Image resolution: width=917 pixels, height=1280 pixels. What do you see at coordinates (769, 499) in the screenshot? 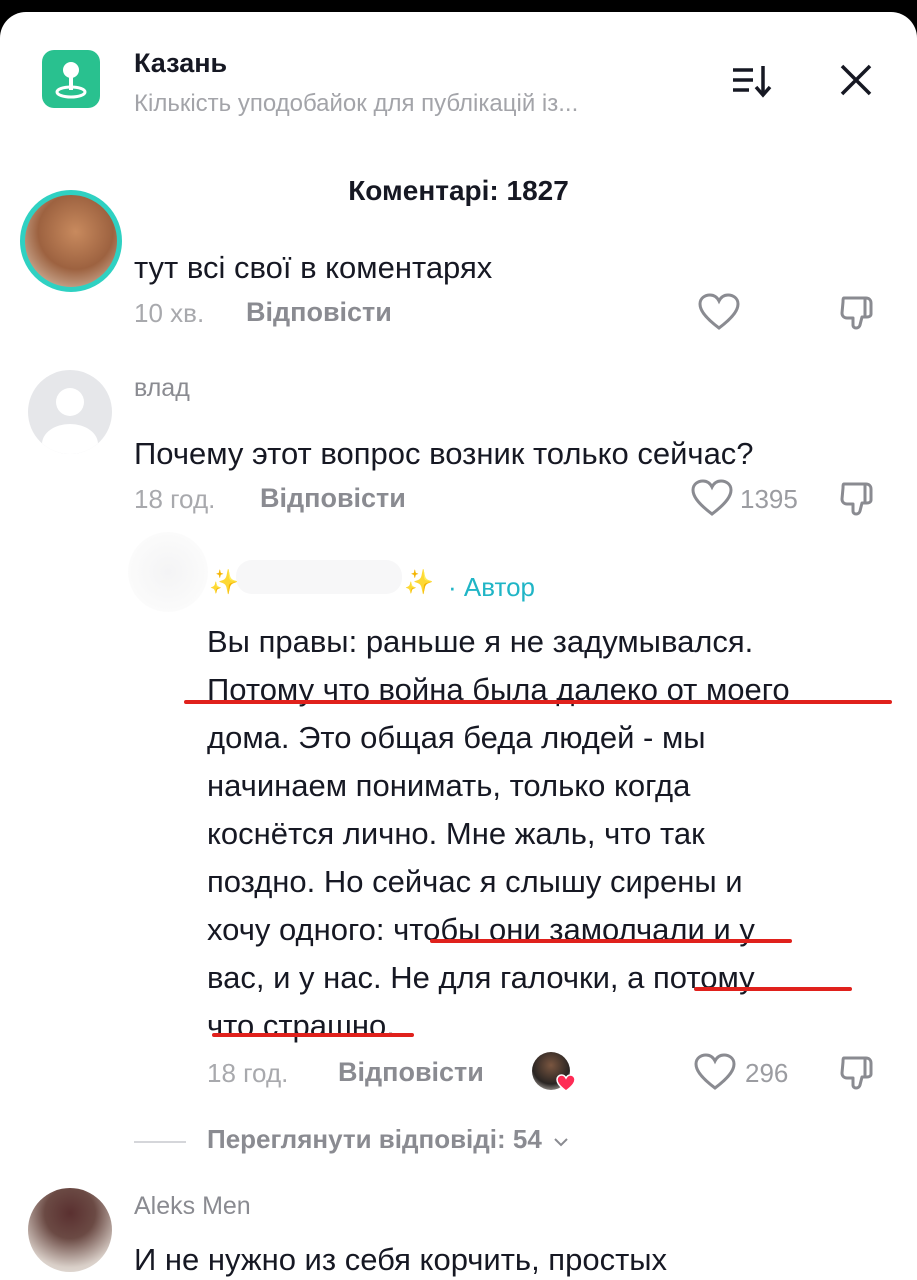
I see `like-count: 1395` at bounding box center [769, 499].